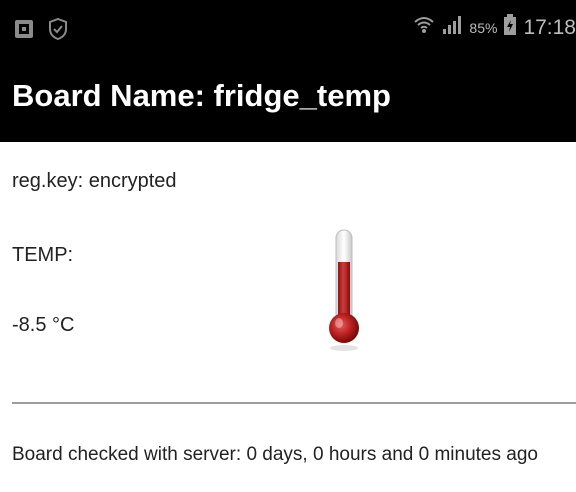 The height and width of the screenshot is (492, 576). What do you see at coordinates (43, 325) in the screenshot?
I see `temp-value: -8.5 °C` at bounding box center [43, 325].